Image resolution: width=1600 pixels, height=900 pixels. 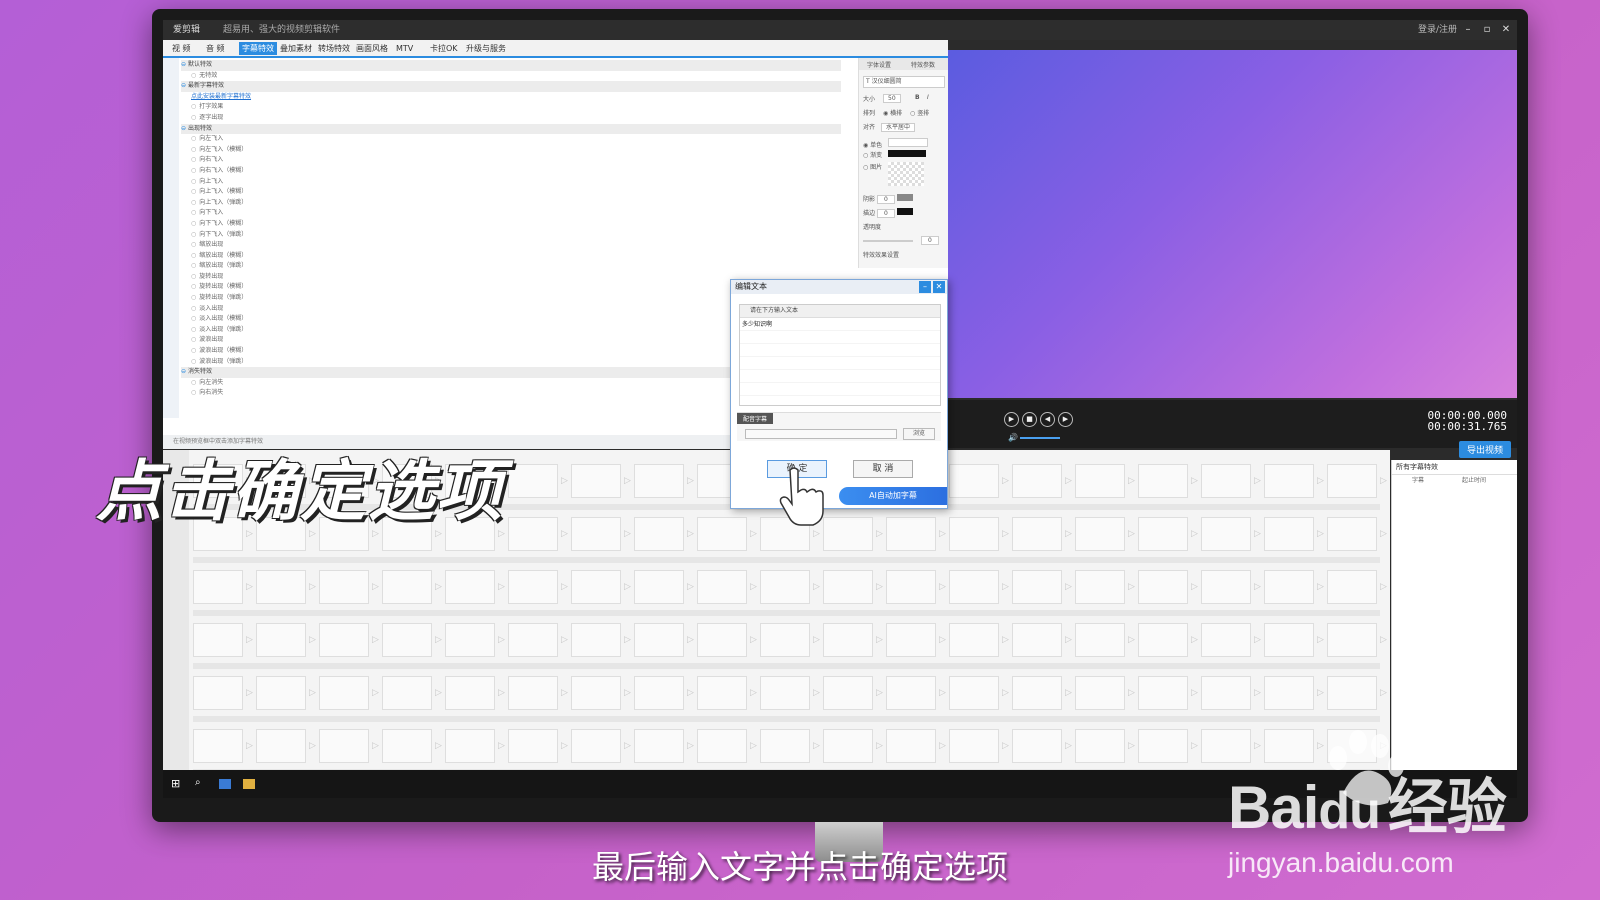 What do you see at coordinates (912, 113) in the screenshot?
I see `layout-vertical-radio: ○` at bounding box center [912, 113].